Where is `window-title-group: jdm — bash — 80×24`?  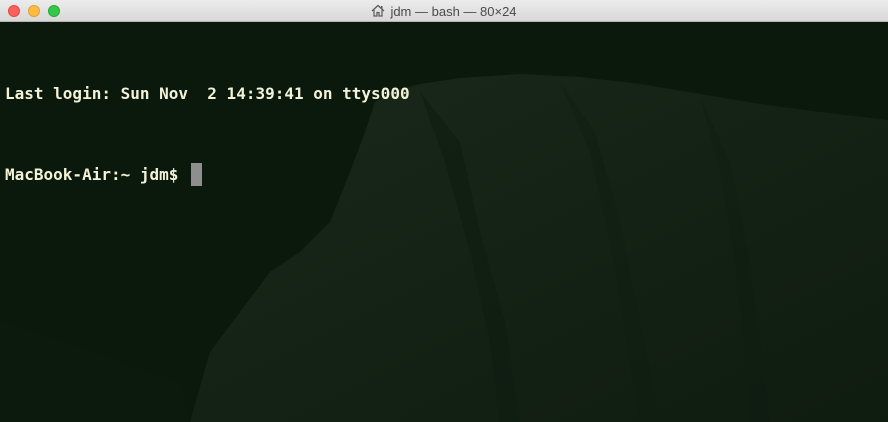 window-title-group: jdm — bash — 80×24 is located at coordinates (444, 11).